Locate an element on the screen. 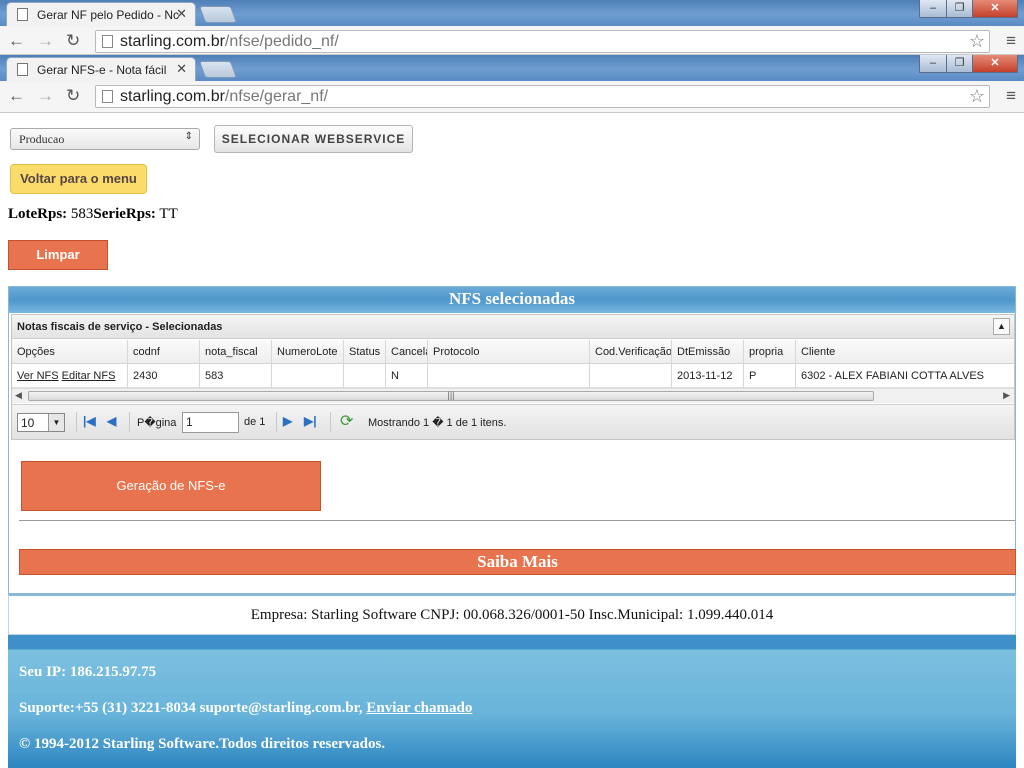  page-label: P�gina is located at coordinates (157, 423).